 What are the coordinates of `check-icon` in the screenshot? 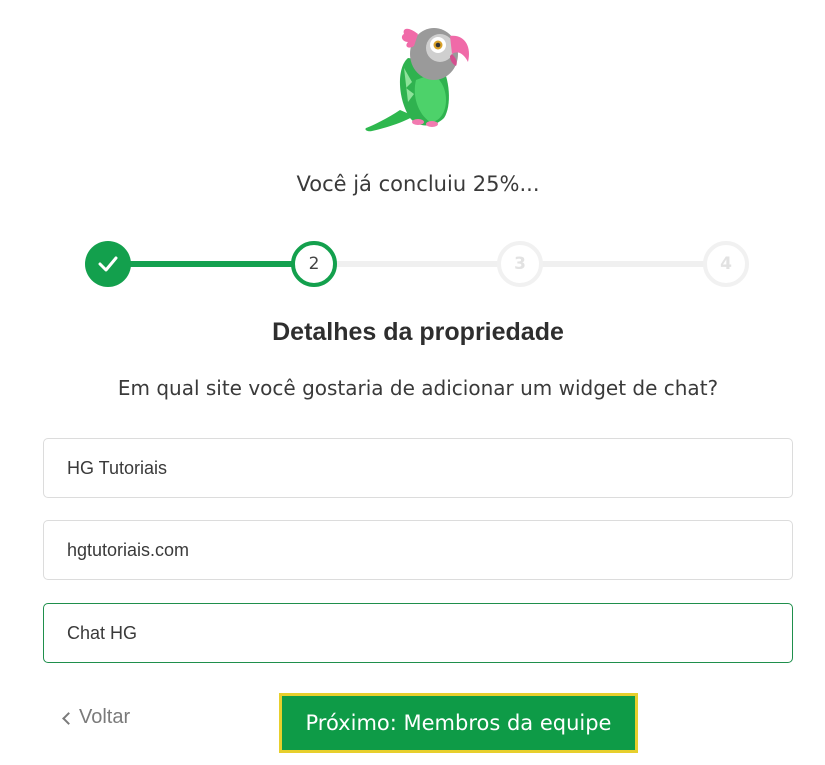 It's located at (108, 264).